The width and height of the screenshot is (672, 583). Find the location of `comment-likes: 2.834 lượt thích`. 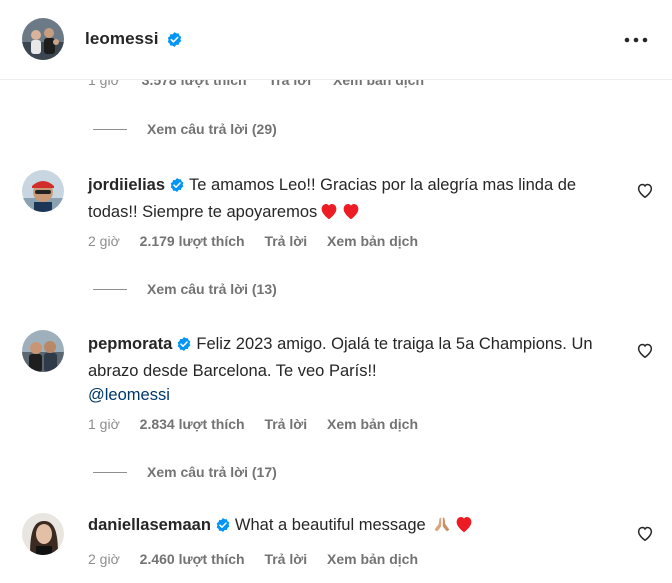

comment-likes: 2.834 lượt thích is located at coordinates (192, 424).